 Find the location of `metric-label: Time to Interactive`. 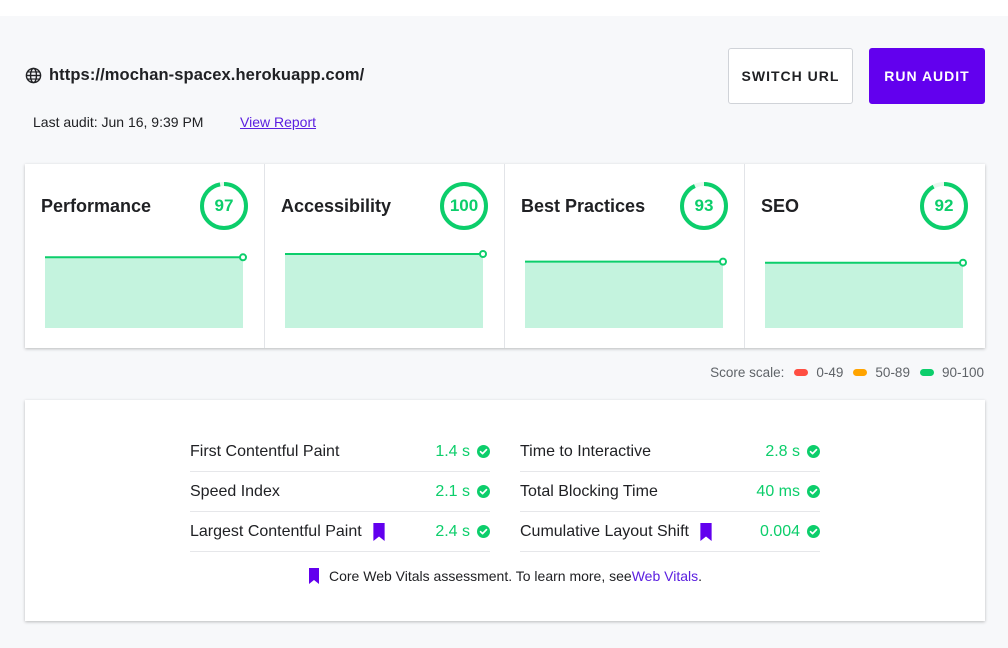

metric-label: Time to Interactive is located at coordinates (586, 451).